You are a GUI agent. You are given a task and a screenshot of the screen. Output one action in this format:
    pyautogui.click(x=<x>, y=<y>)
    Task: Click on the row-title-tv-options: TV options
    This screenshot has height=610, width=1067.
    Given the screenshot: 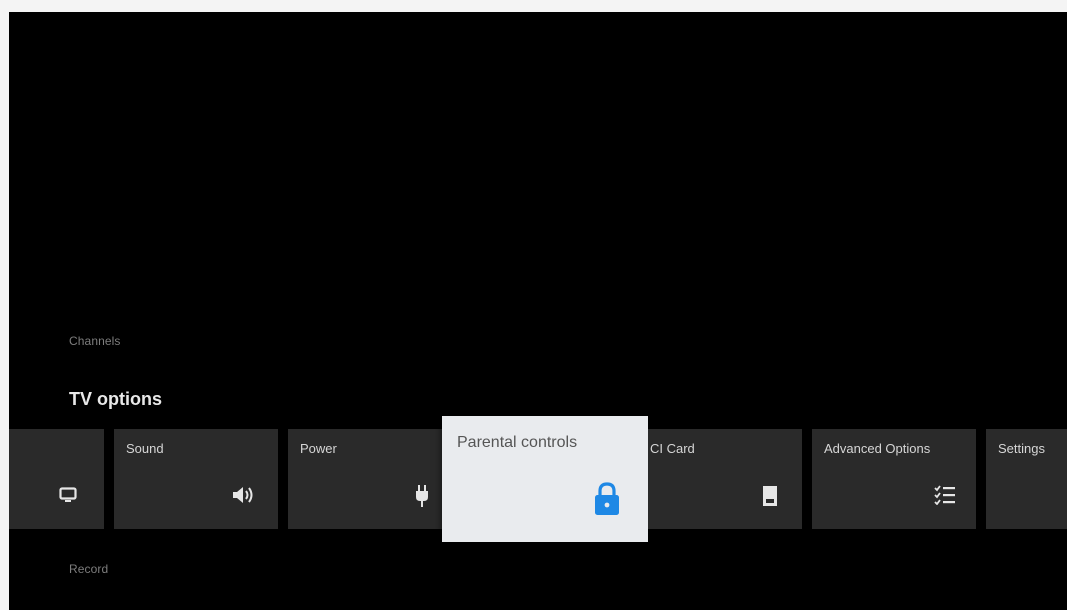 What is the action you would take?
    pyautogui.click(x=115, y=399)
    